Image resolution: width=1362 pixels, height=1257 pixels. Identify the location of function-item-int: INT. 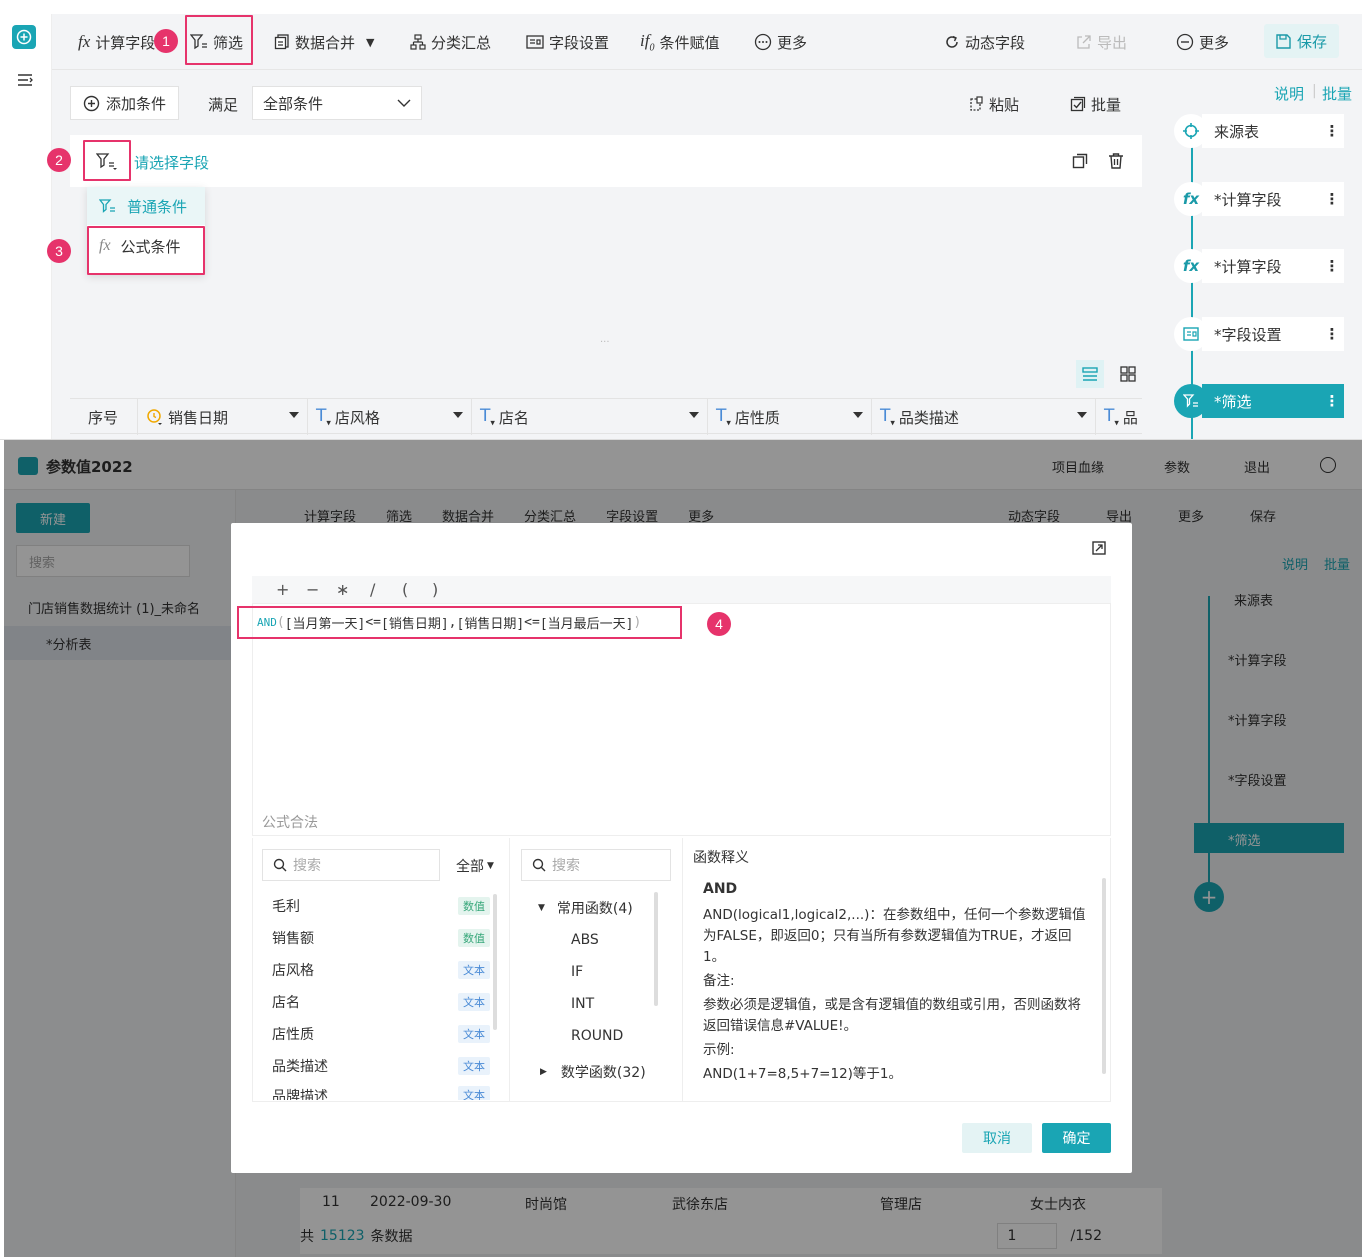
(582, 1004).